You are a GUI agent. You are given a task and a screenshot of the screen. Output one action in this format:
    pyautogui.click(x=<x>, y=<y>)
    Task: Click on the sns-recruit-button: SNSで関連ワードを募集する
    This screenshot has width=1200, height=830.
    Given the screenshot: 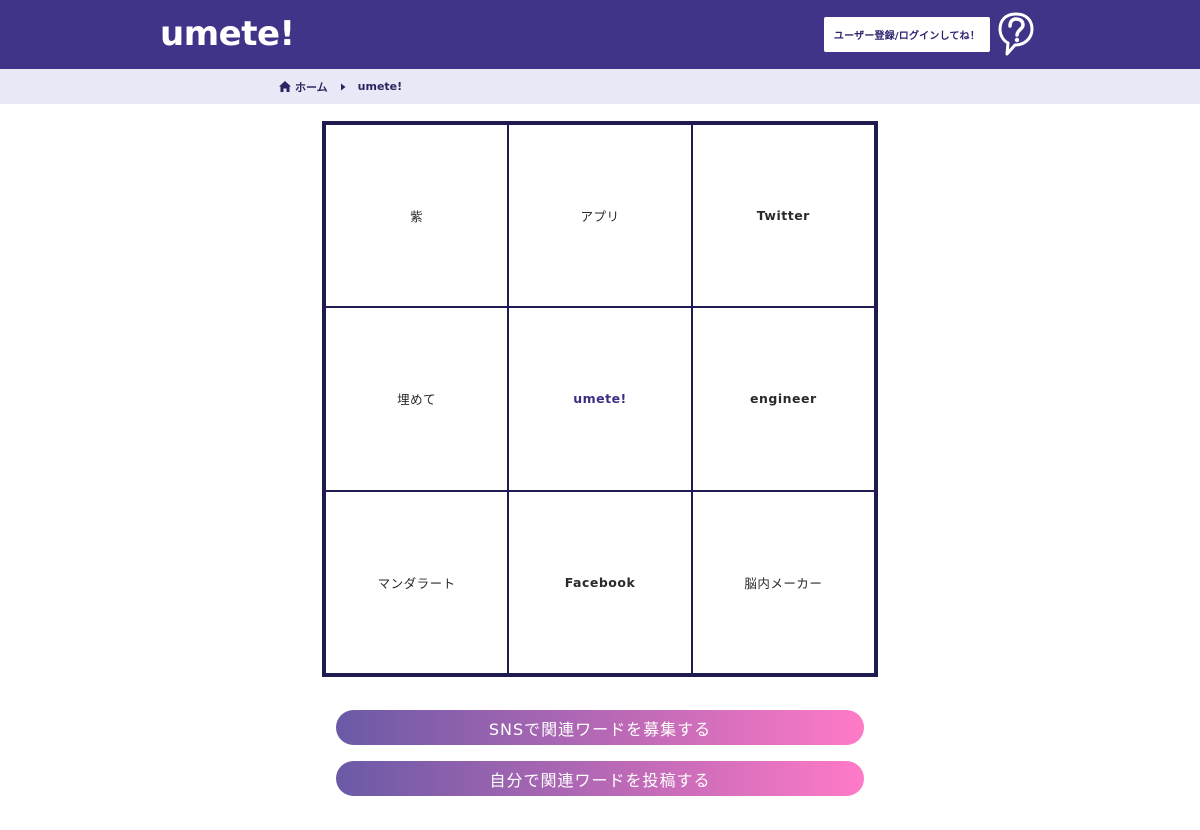 What is the action you would take?
    pyautogui.click(x=600, y=727)
    